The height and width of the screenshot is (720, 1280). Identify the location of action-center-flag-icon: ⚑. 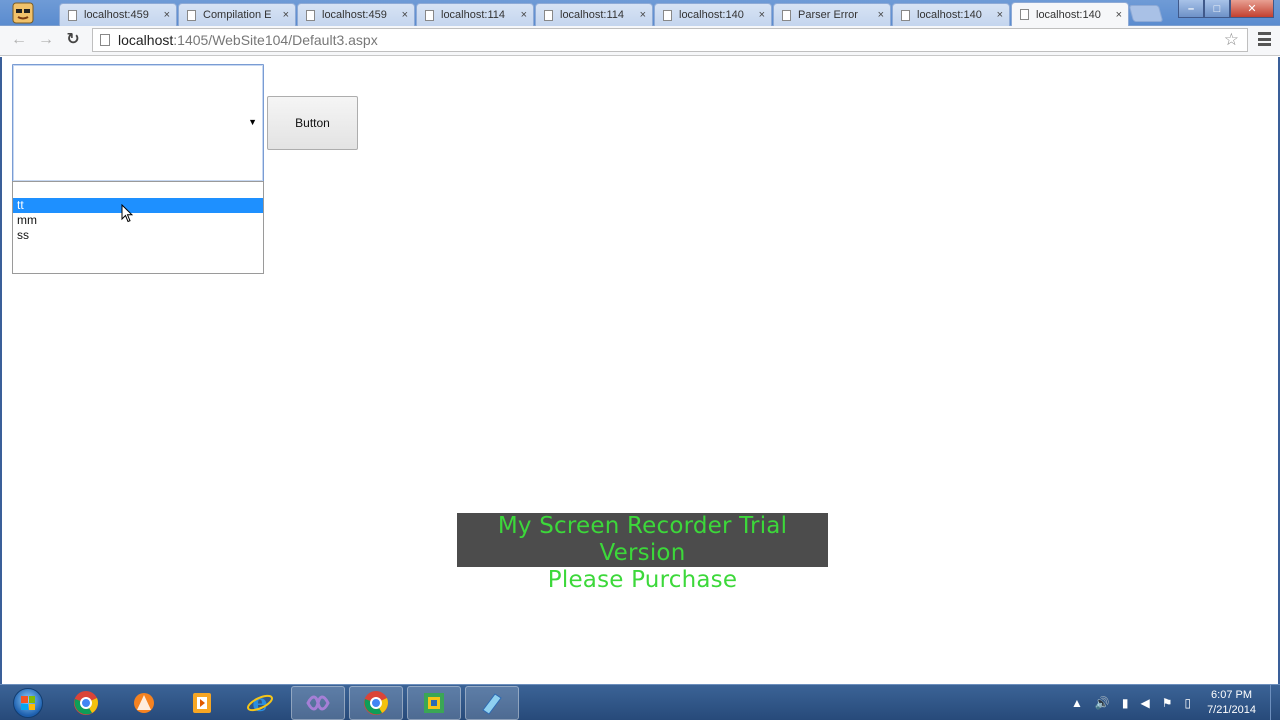
(1167, 703).